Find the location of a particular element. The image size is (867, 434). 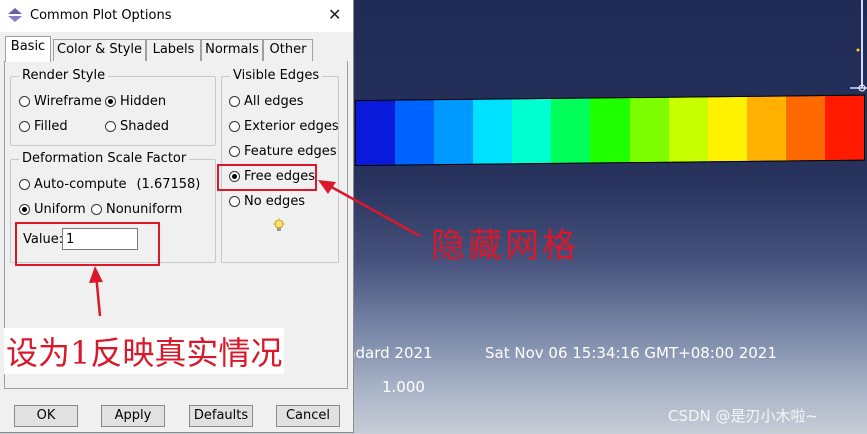

auto-compute-value: (1.67158) is located at coordinates (168, 184).